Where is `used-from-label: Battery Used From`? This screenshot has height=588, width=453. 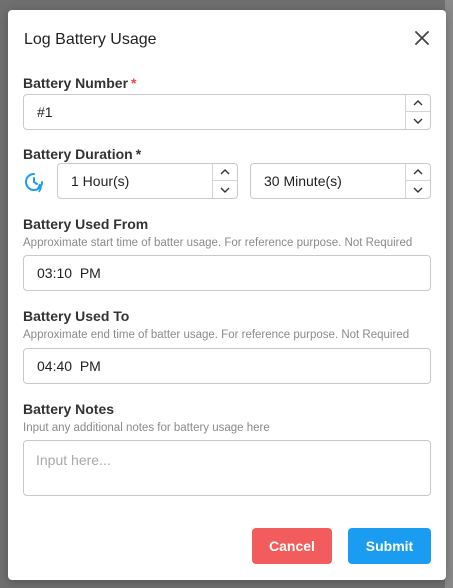
used-from-label: Battery Used From is located at coordinates (86, 224).